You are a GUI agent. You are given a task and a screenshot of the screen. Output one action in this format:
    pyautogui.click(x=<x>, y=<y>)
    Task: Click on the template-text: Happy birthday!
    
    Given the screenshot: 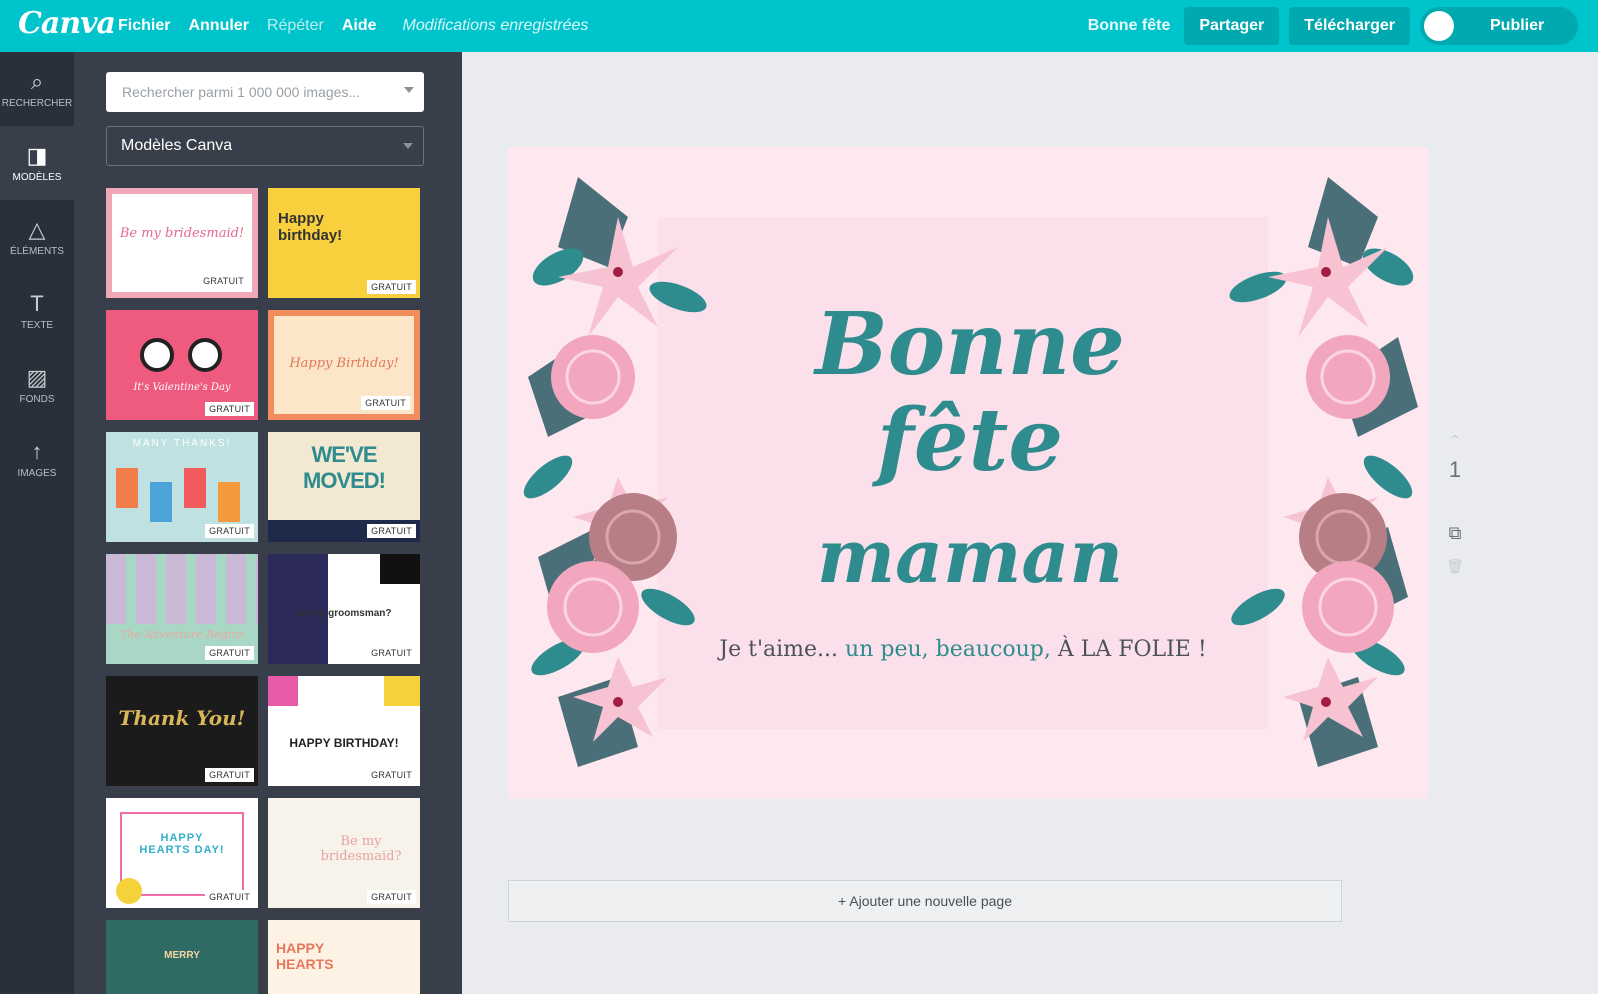 What is the action you would take?
    pyautogui.click(x=310, y=227)
    